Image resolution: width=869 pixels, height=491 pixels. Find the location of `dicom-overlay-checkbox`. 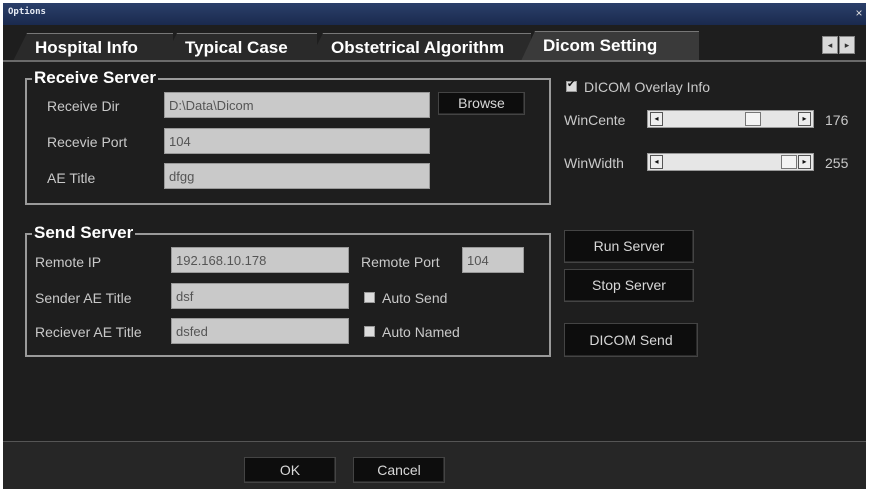

dicom-overlay-checkbox is located at coordinates (571, 85).